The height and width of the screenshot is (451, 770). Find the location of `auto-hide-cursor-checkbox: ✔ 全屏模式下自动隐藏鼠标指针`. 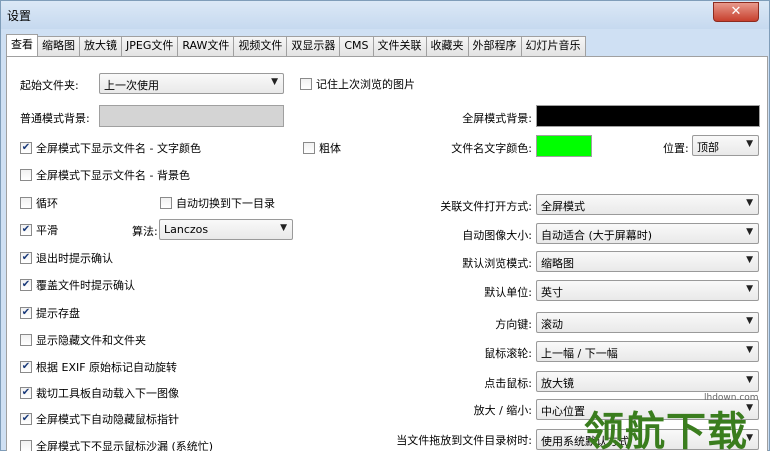

auto-hide-cursor-checkbox: ✔ 全屏模式下自动隐藏鼠标指针 is located at coordinates (99, 419).